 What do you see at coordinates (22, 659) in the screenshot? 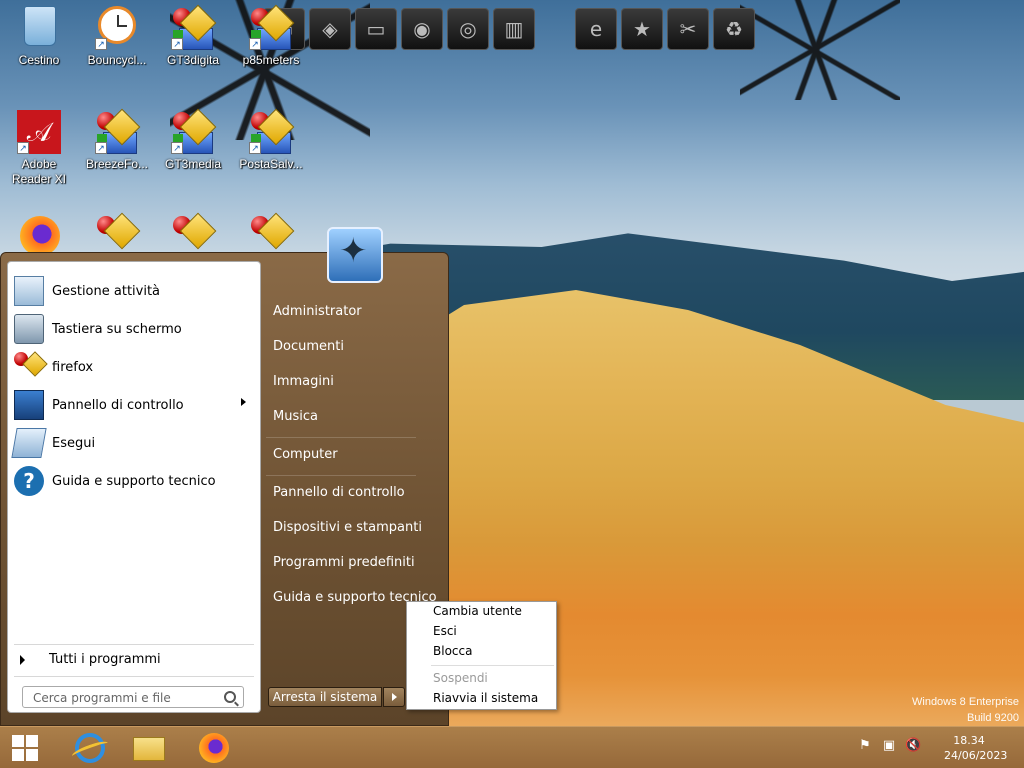
I see `all-programs-arrow-icon` at bounding box center [22, 659].